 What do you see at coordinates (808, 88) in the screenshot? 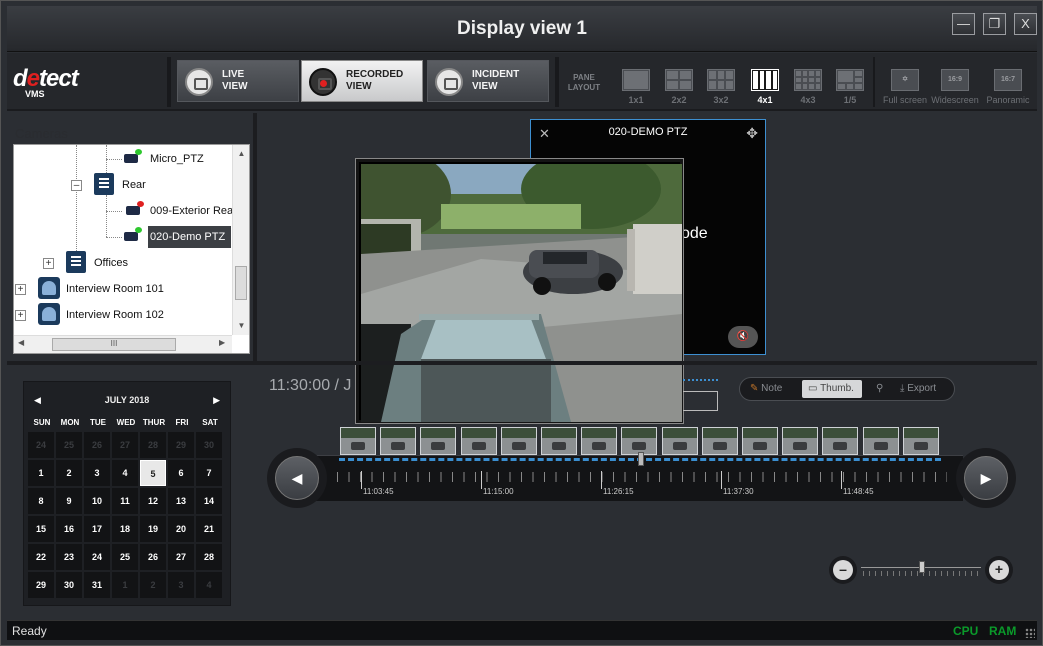
I see `layout-4x3-button: 4x3` at bounding box center [808, 88].